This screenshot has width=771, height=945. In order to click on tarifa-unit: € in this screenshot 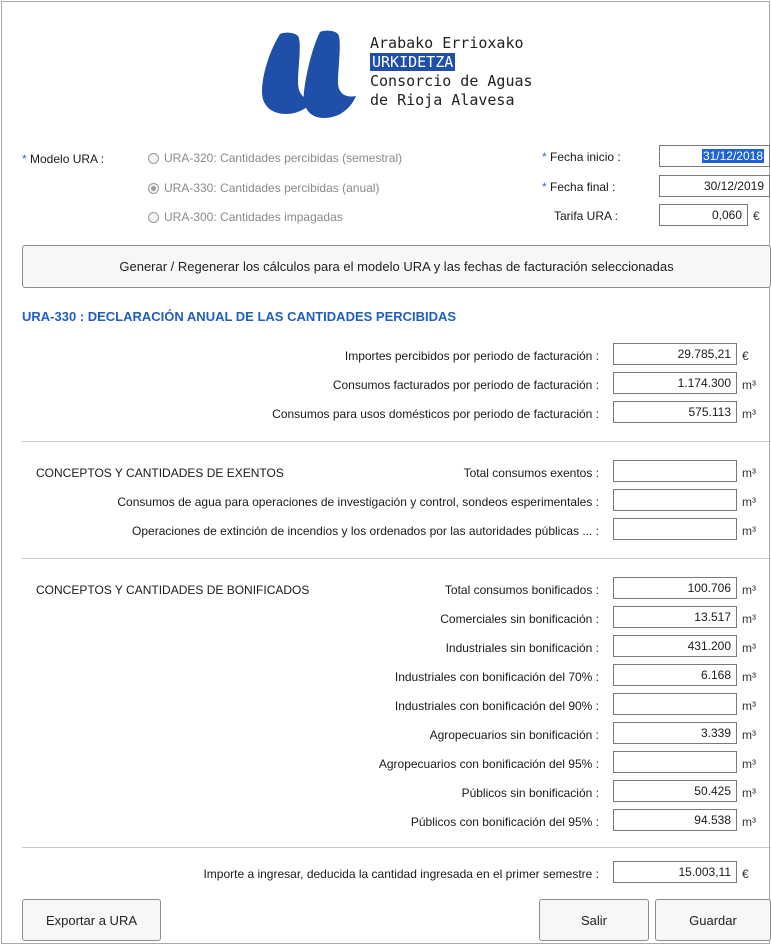, I will do `click(756, 216)`.